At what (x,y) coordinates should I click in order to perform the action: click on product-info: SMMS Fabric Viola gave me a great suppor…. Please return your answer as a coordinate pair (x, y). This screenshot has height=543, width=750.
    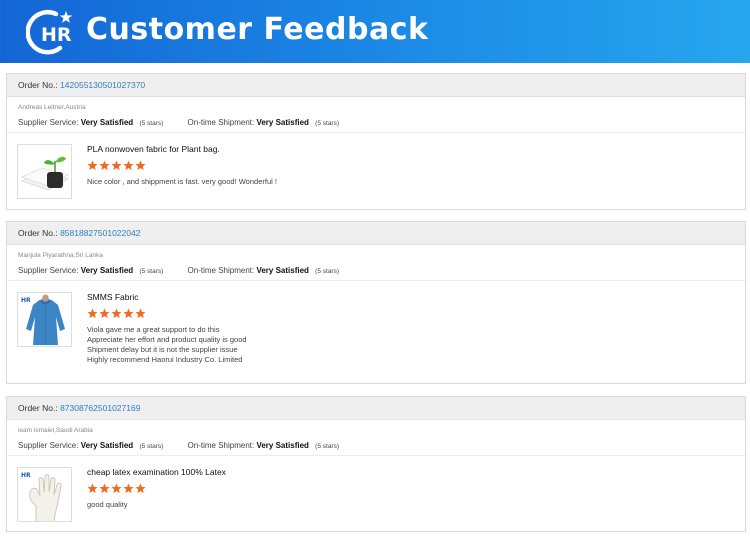
    Looking at the image, I should click on (407, 328).